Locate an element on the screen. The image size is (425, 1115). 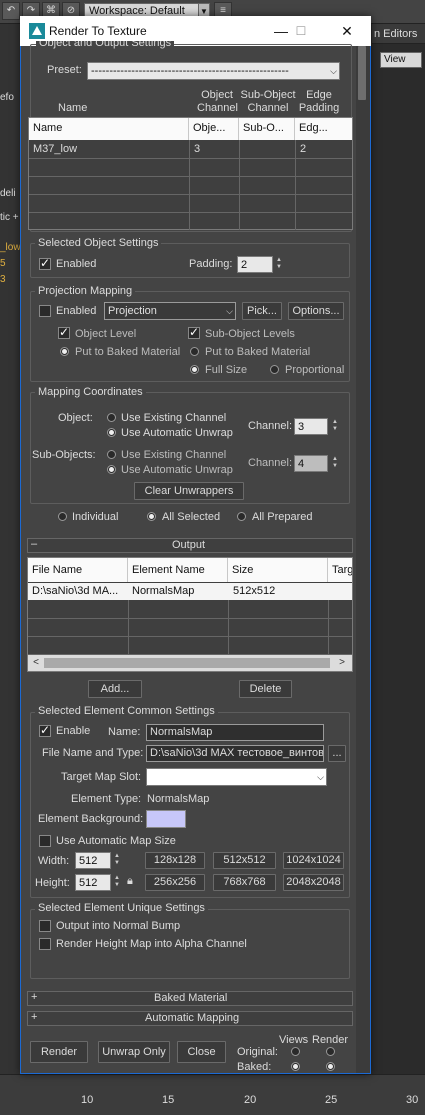
header-file-name: File Name is located at coordinates (78, 570).